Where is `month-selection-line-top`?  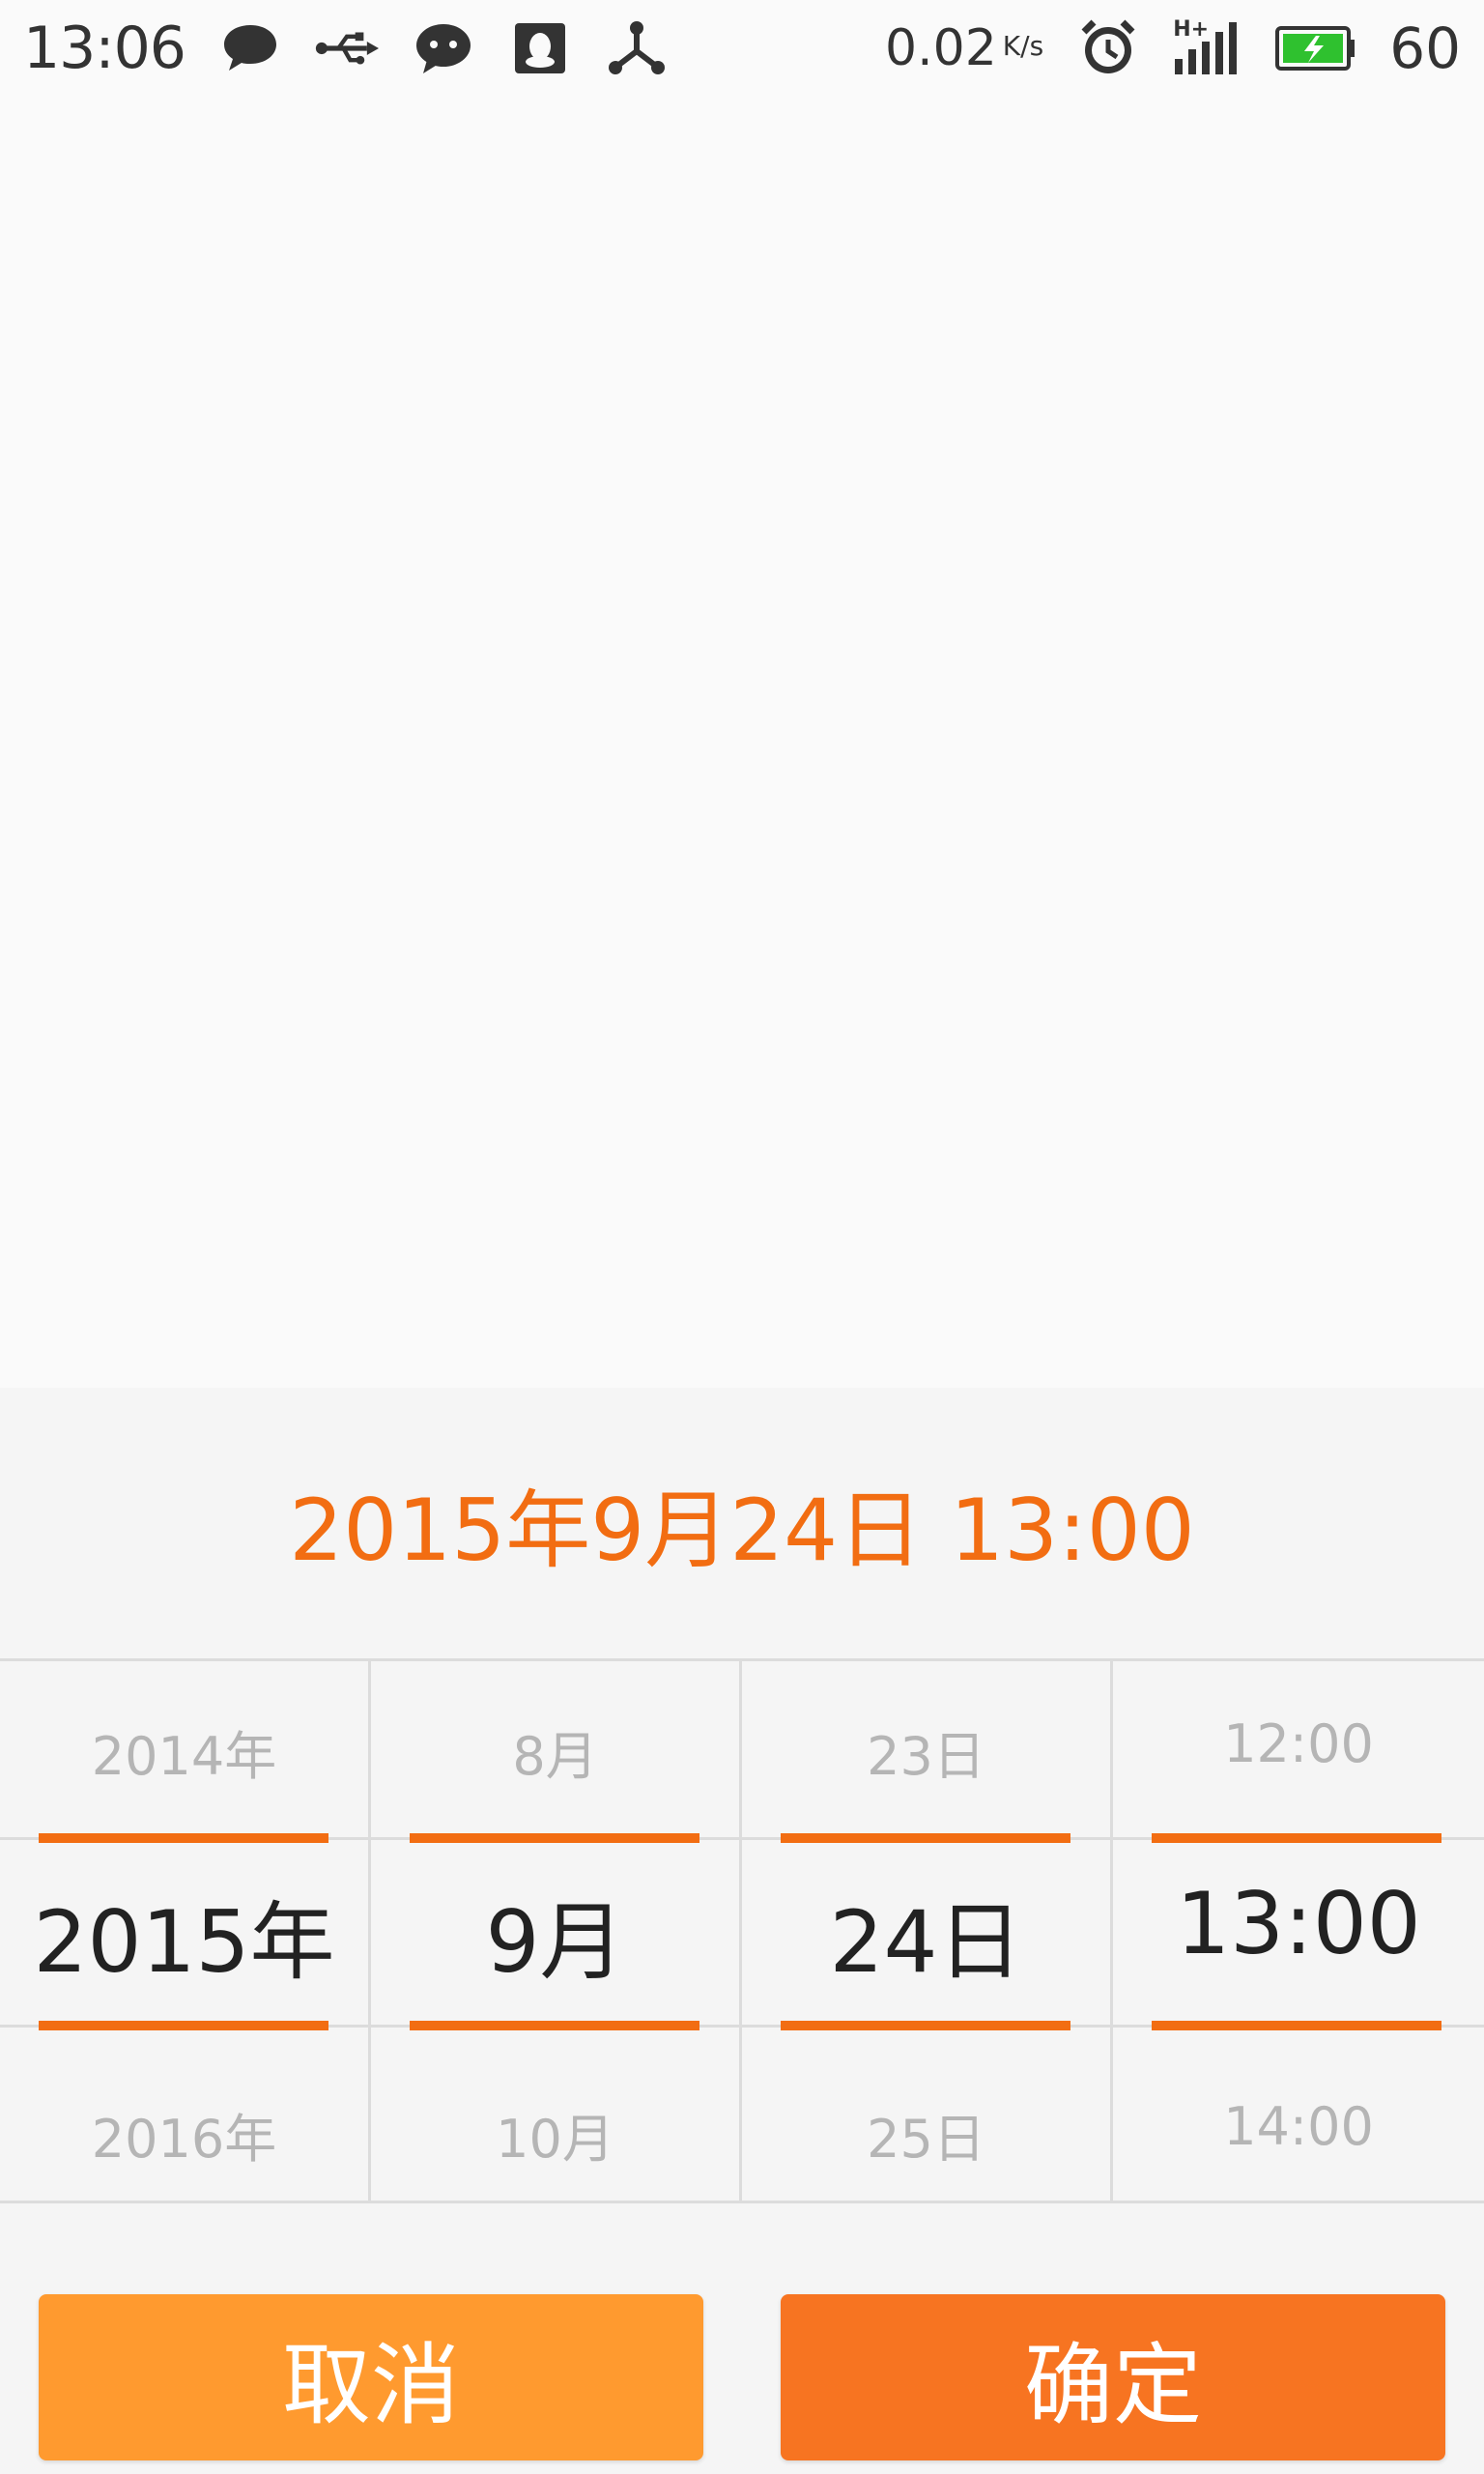
month-selection-line-top is located at coordinates (554, 1838).